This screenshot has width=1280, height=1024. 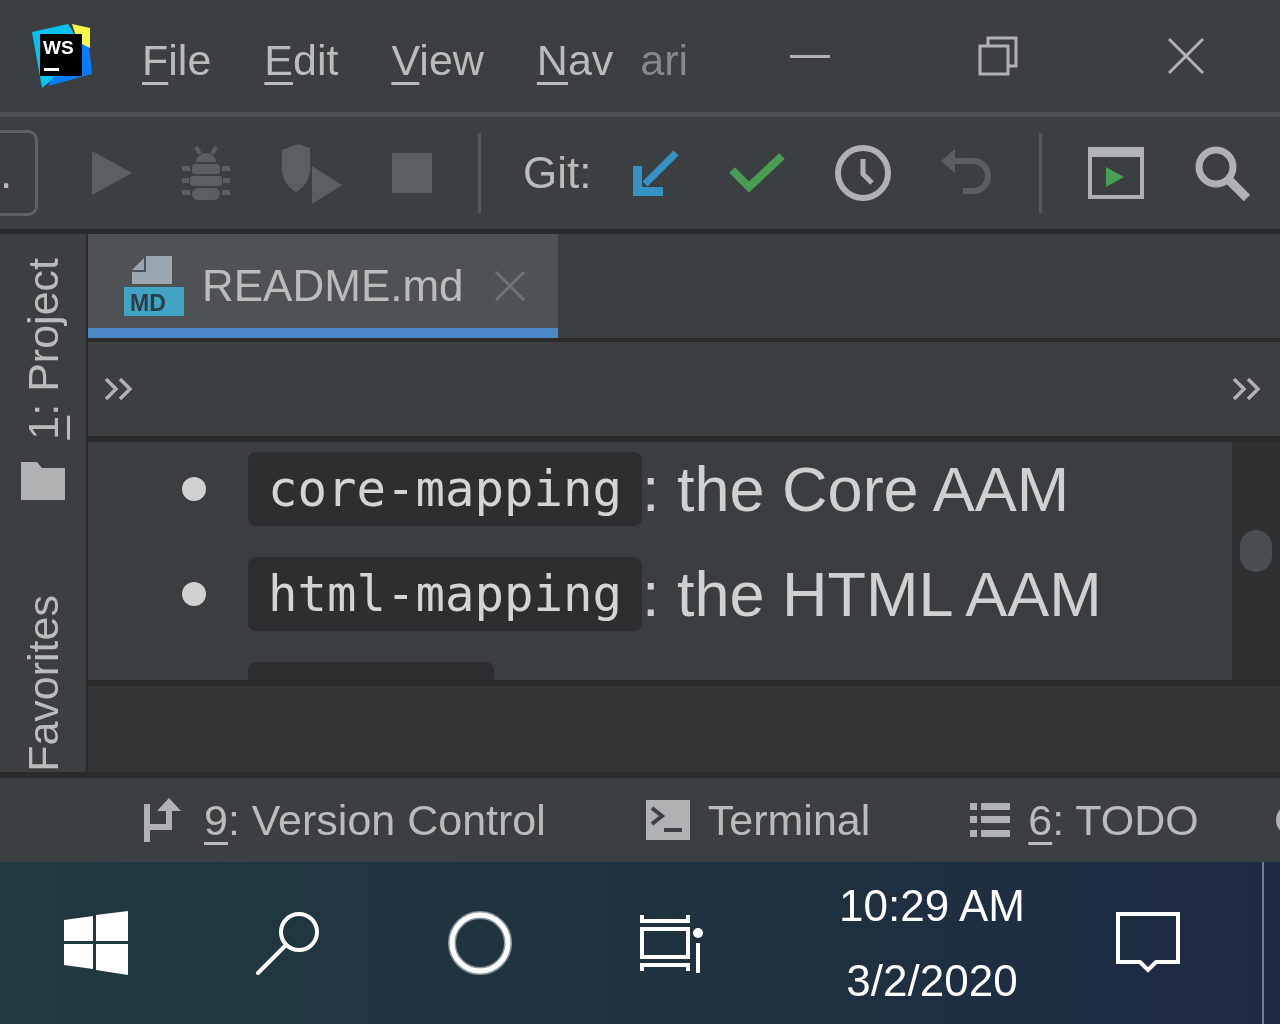 I want to click on checkmark-icon, so click(x=757, y=173).